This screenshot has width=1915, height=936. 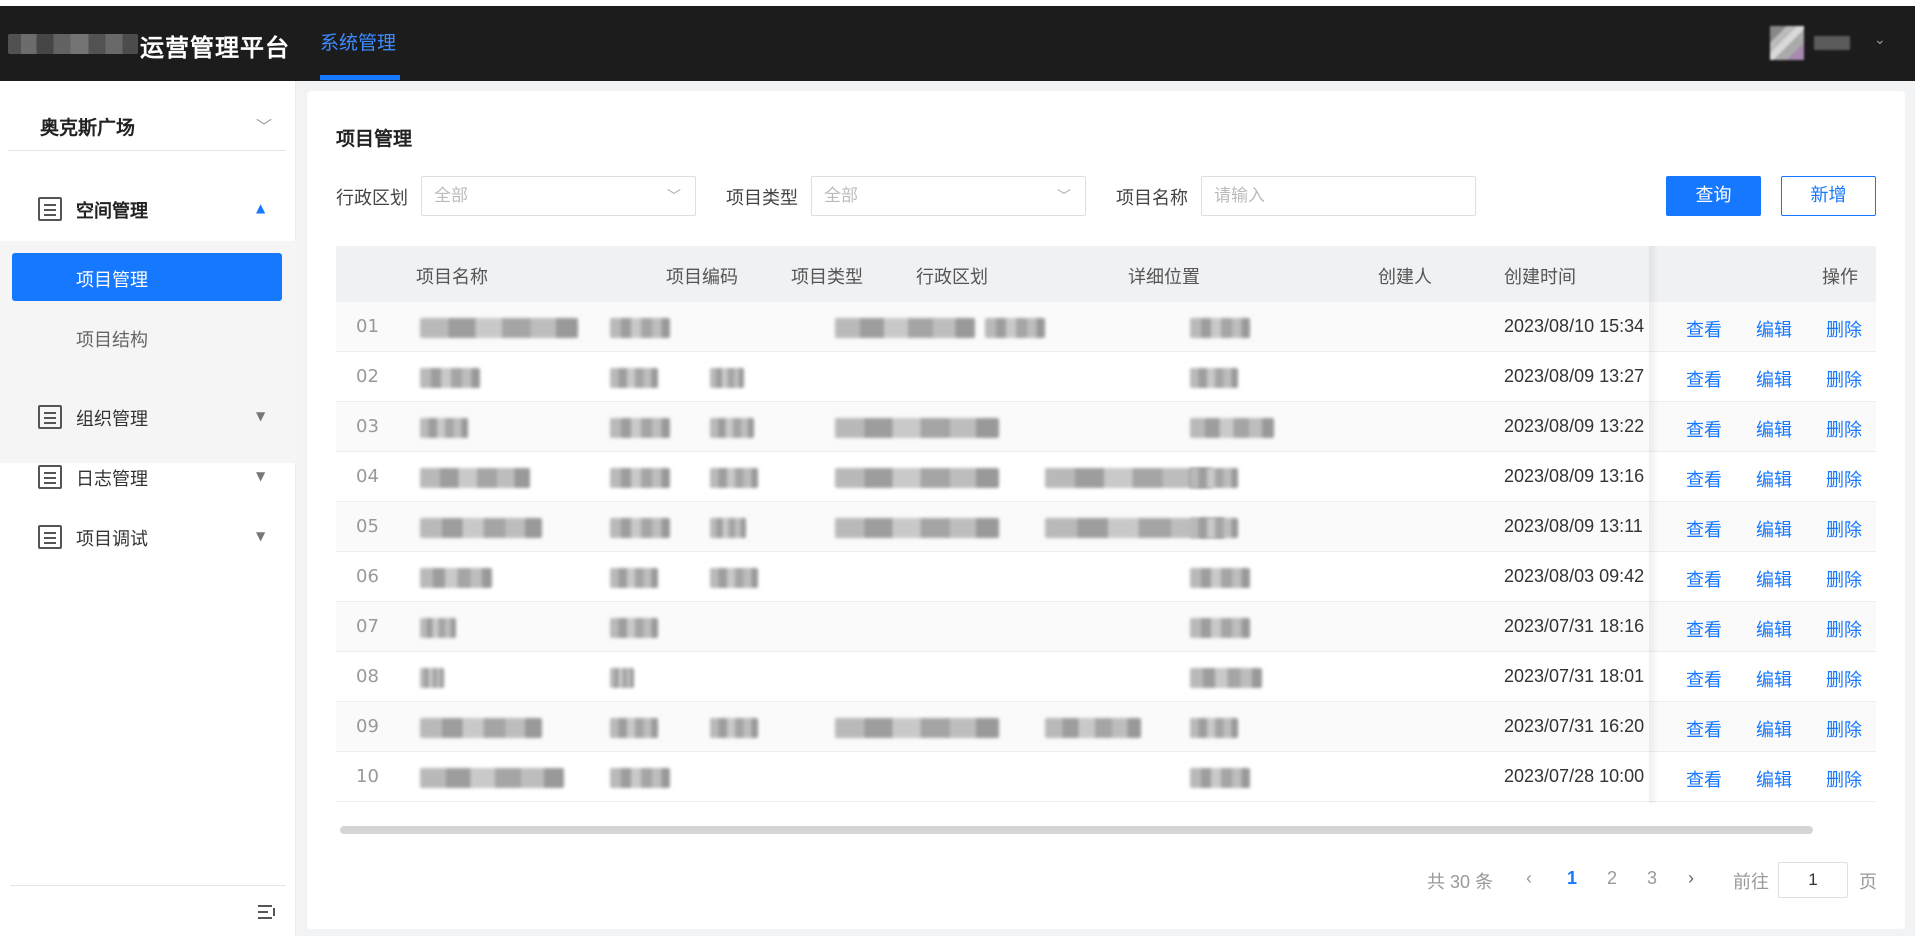 What do you see at coordinates (827, 277) in the screenshot?
I see `column-header-type: 项目类型` at bounding box center [827, 277].